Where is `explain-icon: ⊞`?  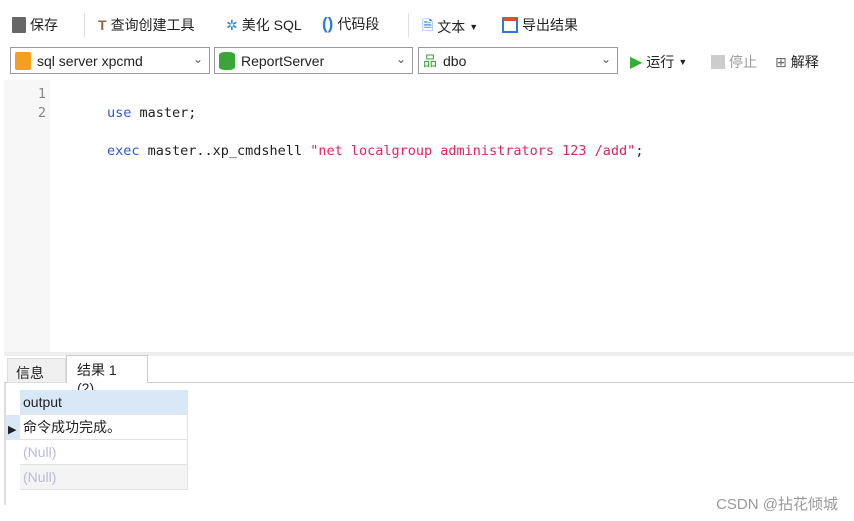 explain-icon: ⊞ is located at coordinates (781, 61).